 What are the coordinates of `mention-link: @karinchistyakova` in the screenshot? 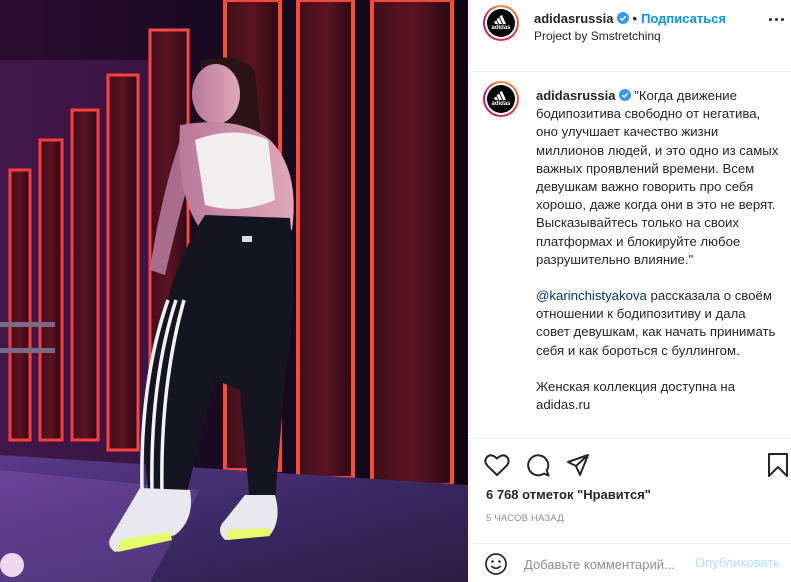 It's located at (591, 295).